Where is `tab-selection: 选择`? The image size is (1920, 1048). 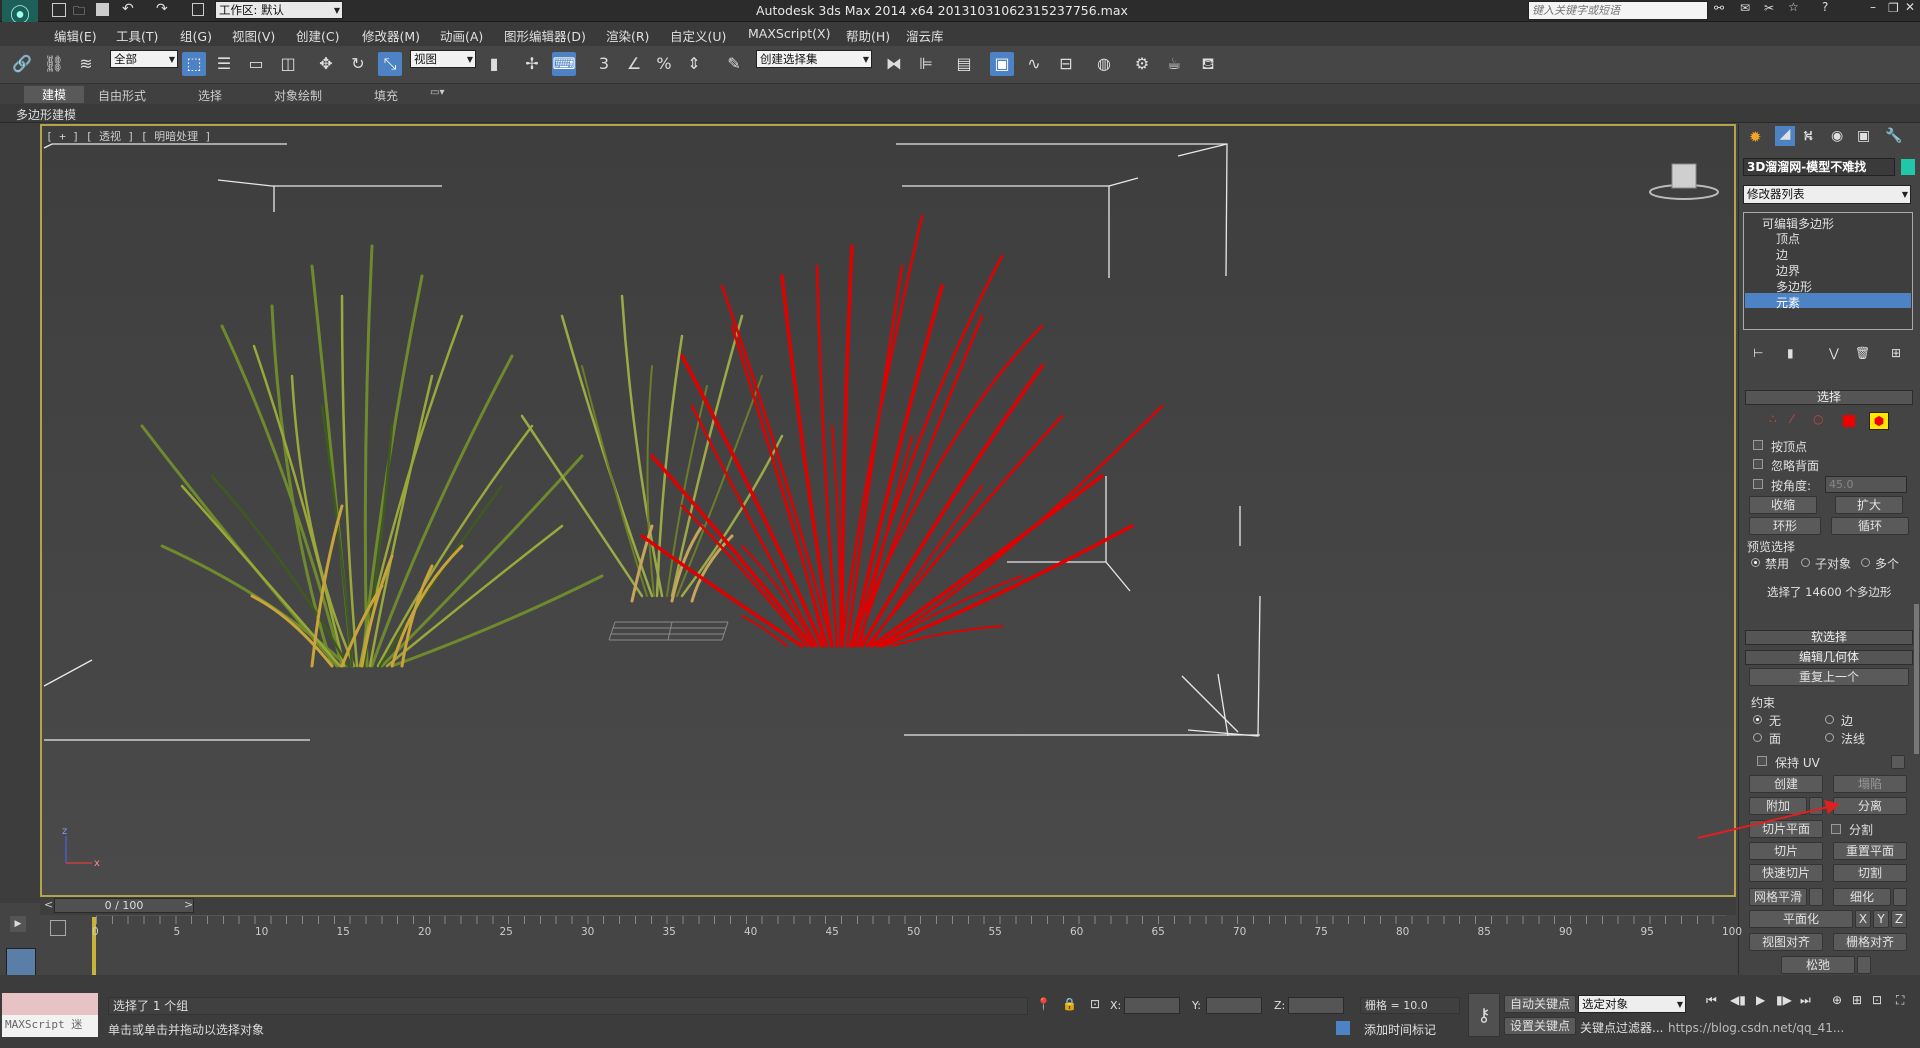 tab-selection: 选择 is located at coordinates (210, 95).